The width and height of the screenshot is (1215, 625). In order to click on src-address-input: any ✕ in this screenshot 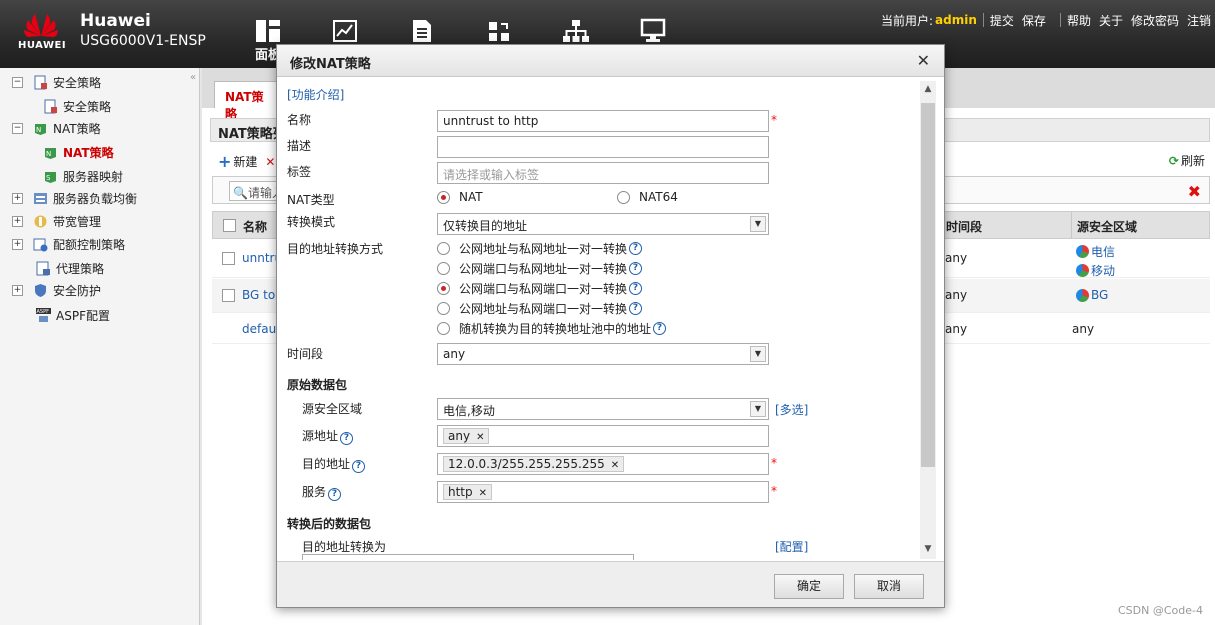, I will do `click(603, 436)`.